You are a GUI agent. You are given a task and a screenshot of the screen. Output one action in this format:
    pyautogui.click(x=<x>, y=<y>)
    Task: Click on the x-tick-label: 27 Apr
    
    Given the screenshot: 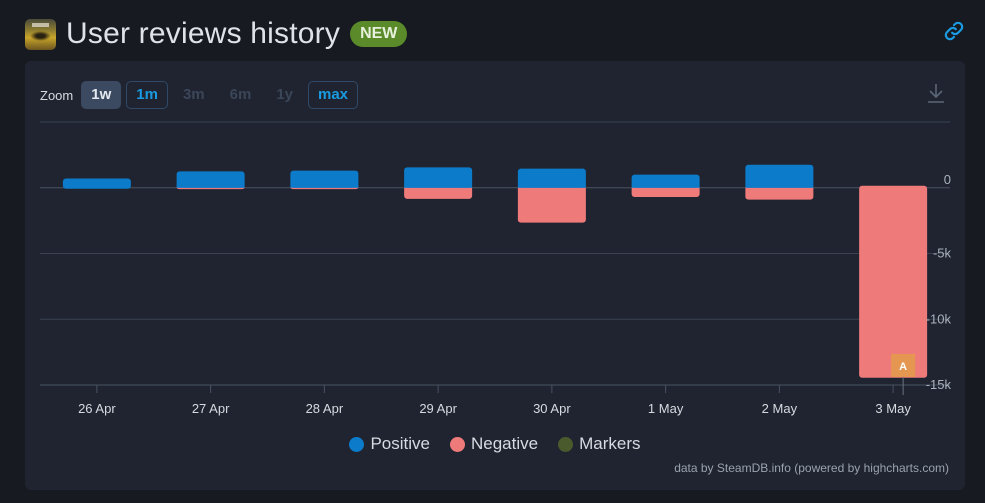 What is the action you would take?
    pyautogui.click(x=211, y=408)
    